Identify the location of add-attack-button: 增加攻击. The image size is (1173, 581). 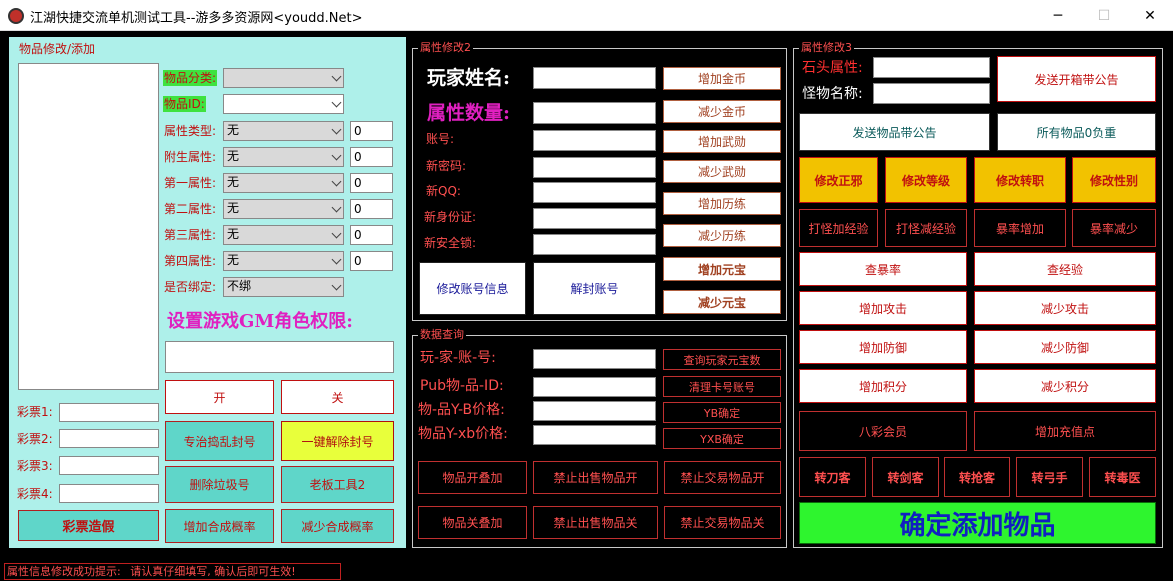
(883, 308).